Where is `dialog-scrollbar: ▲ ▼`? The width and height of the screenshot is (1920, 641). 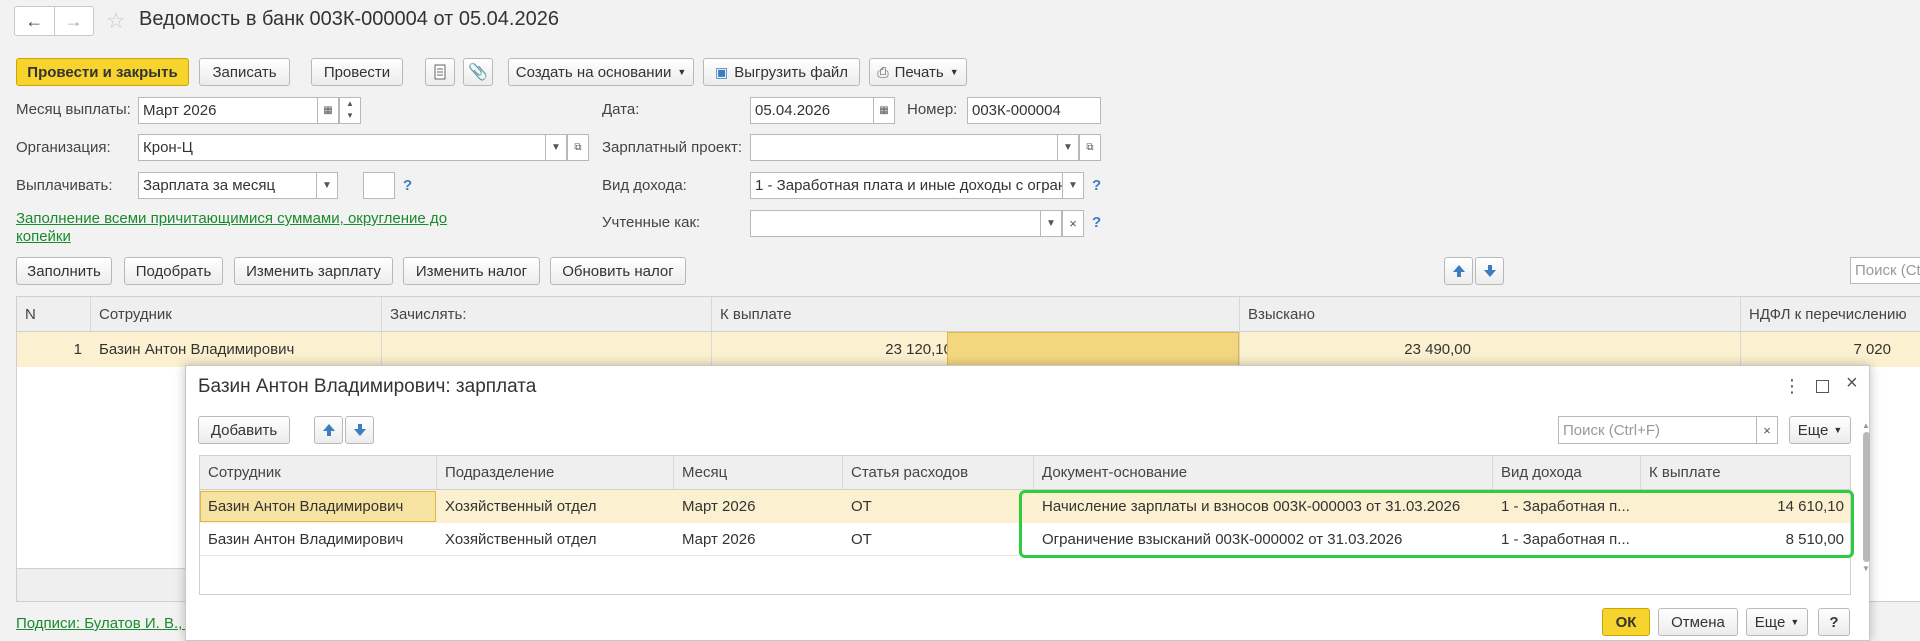
dialog-scrollbar: ▲ ▼ is located at coordinates (1866, 506).